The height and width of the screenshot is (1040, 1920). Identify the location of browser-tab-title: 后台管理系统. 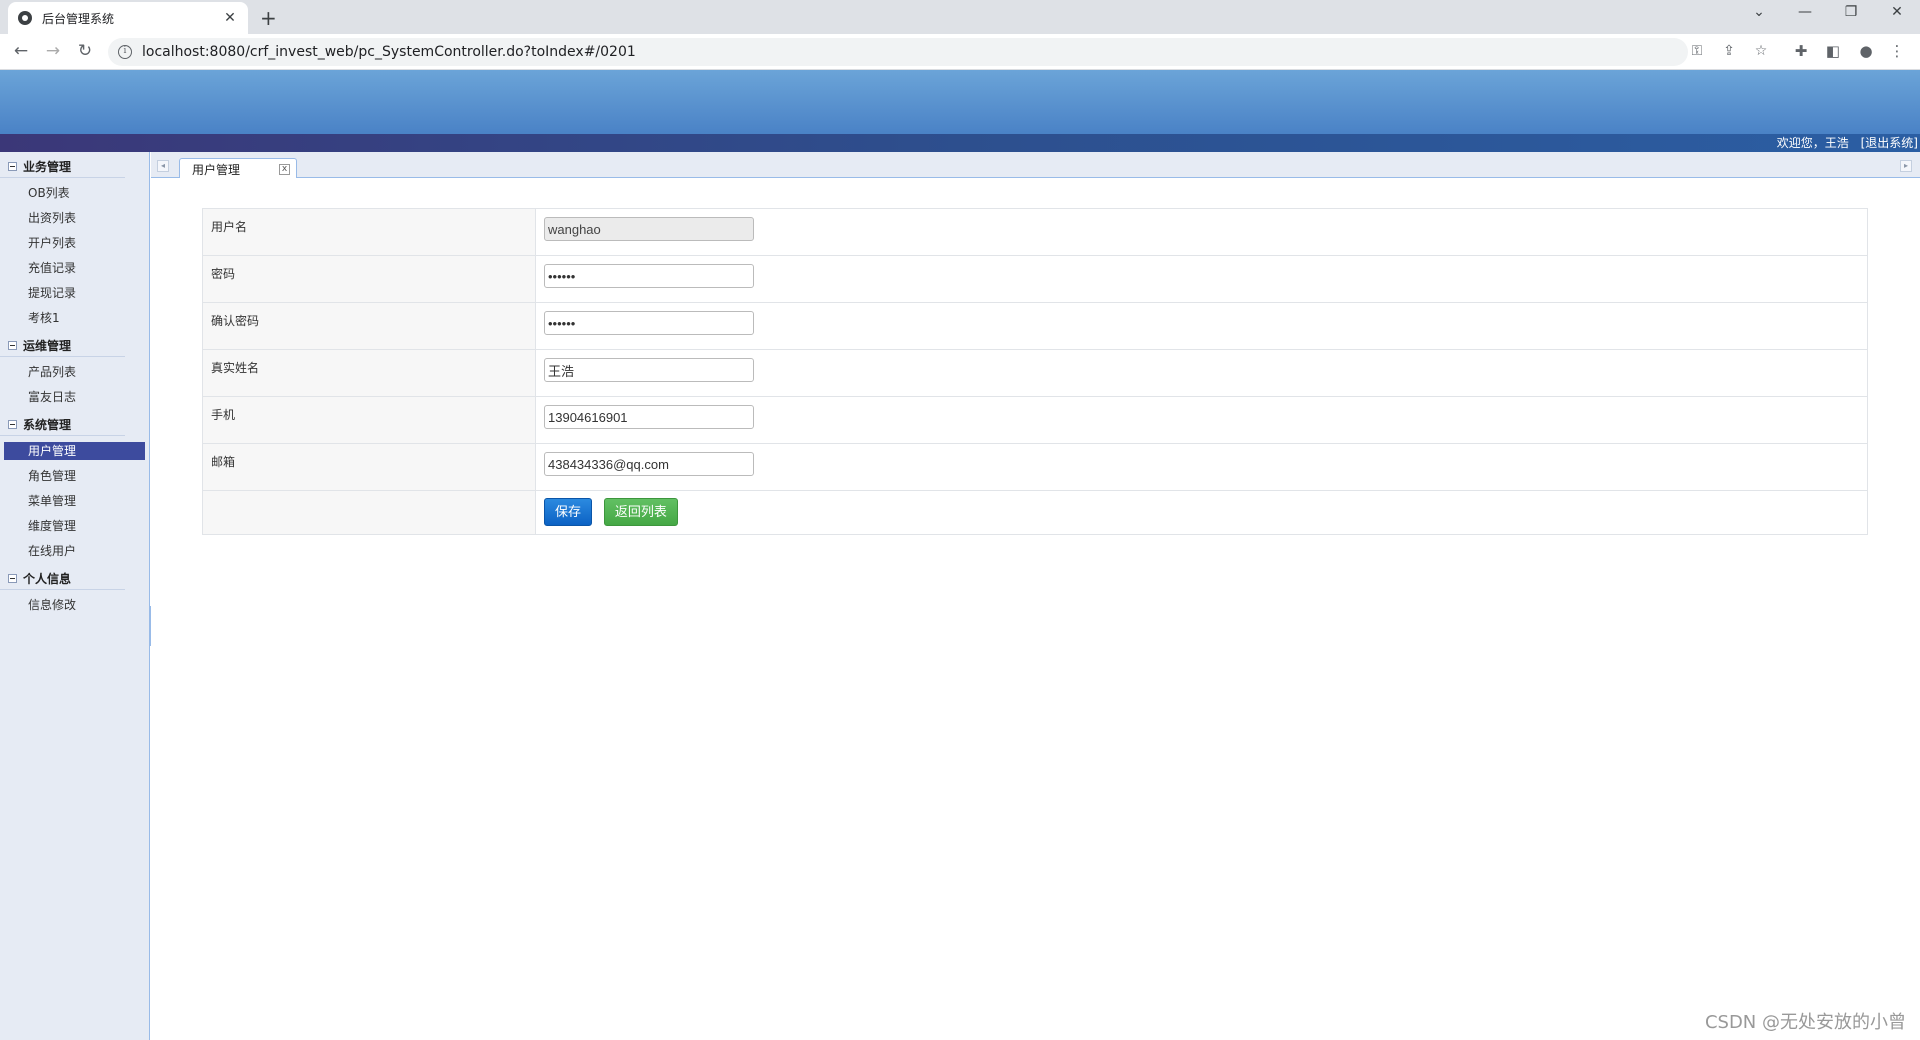
(78, 18).